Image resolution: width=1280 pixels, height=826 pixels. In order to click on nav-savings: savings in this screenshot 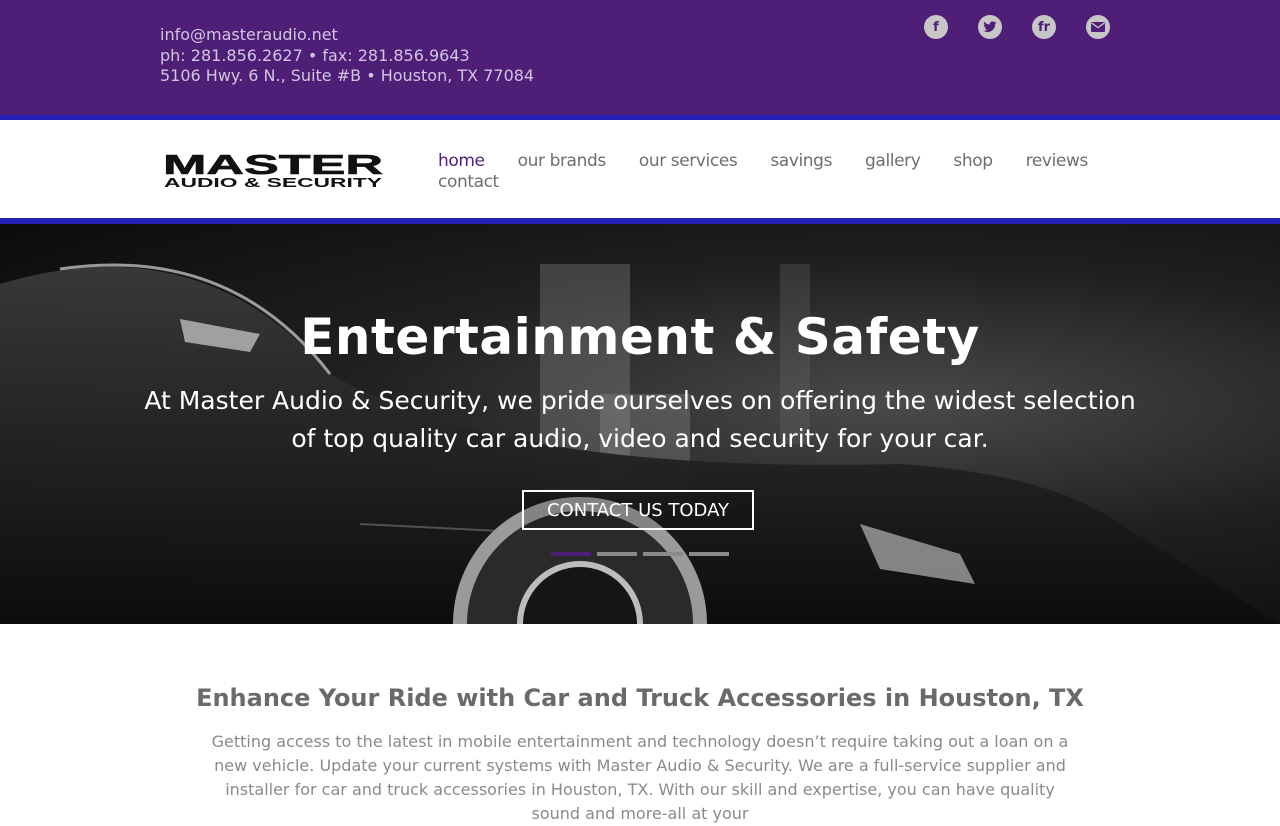, I will do `click(801, 161)`.